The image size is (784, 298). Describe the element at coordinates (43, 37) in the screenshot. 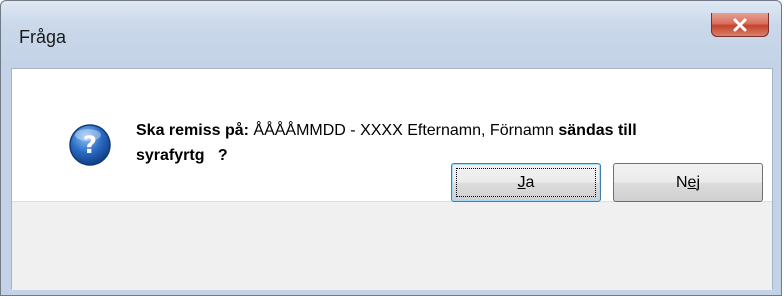

I see `window-title: Fråga` at that location.